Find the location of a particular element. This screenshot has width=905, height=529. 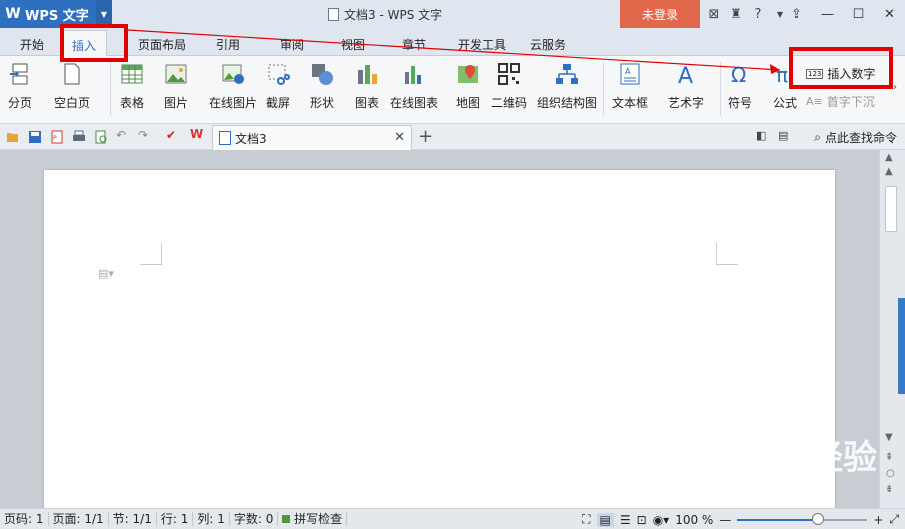

prev-page-icon: ⇞ is located at coordinates (889, 457).